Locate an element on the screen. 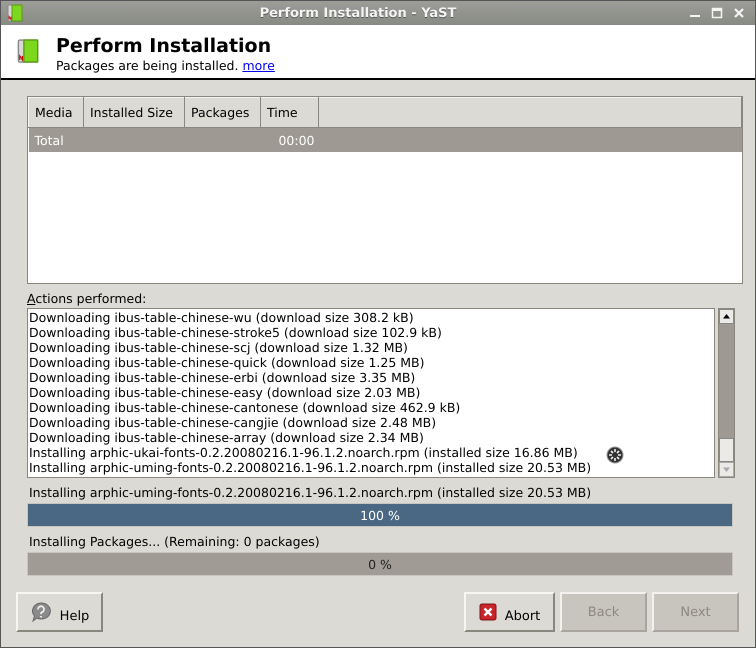  help-icon is located at coordinates (41, 612).